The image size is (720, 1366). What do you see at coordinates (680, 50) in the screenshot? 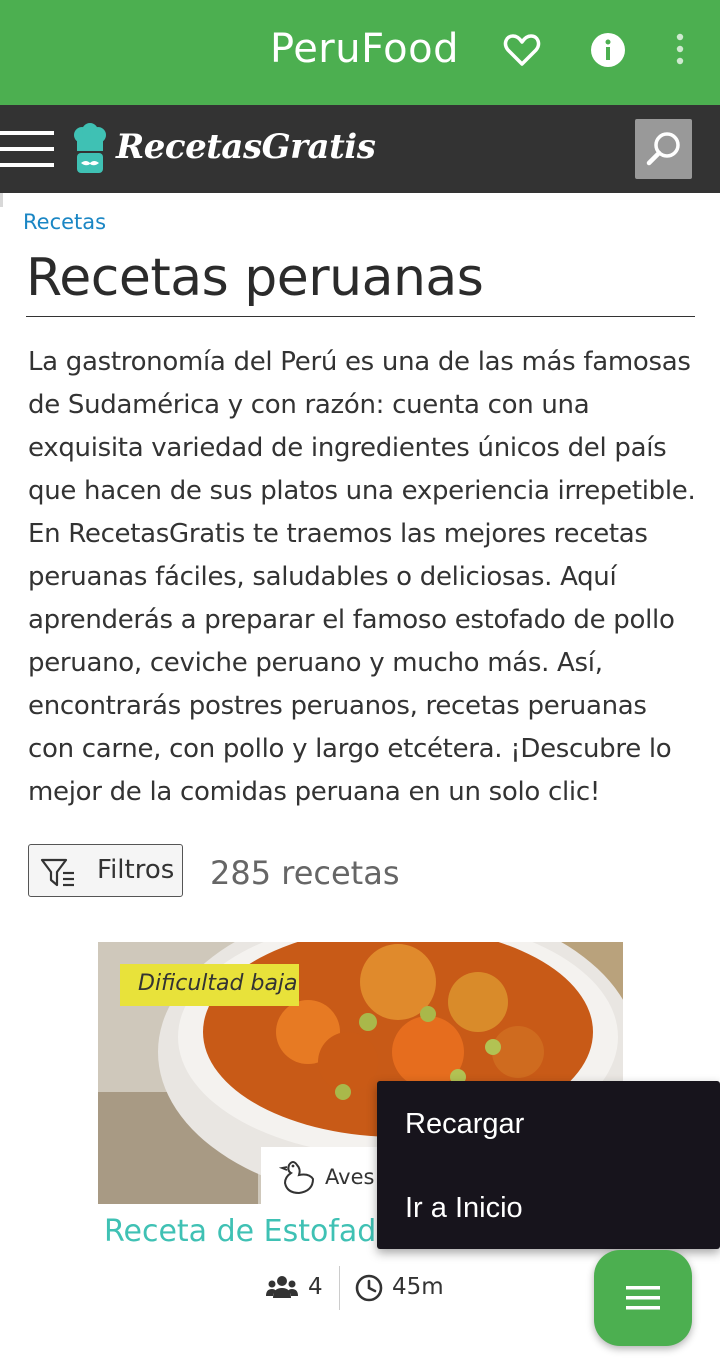
I see `more-vert-icon` at bounding box center [680, 50].